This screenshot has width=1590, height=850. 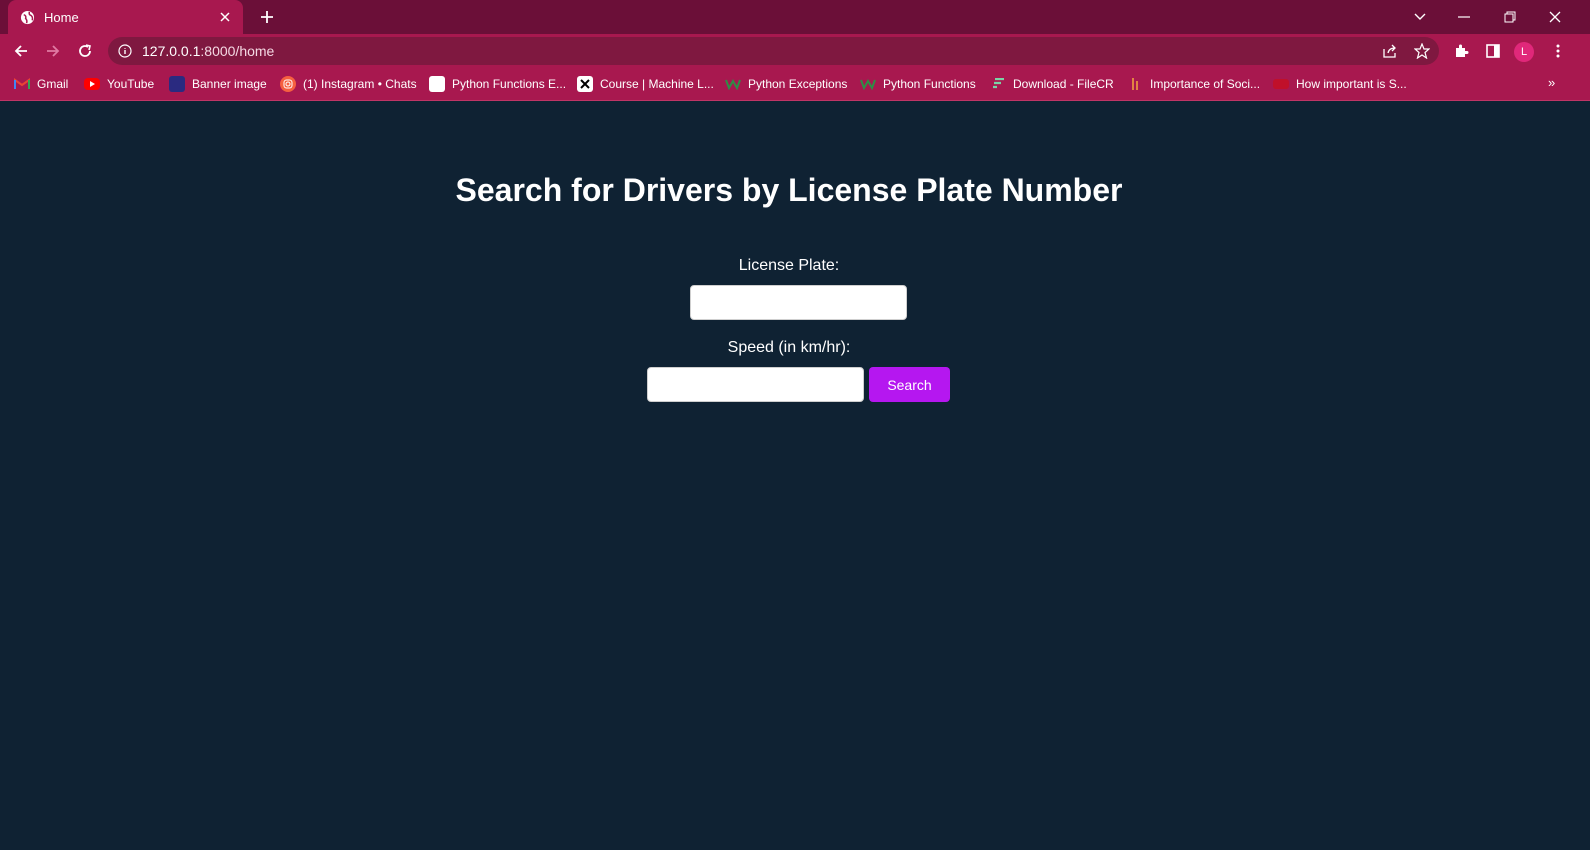 What do you see at coordinates (585, 84) in the screenshot?
I see `x-icon` at bounding box center [585, 84].